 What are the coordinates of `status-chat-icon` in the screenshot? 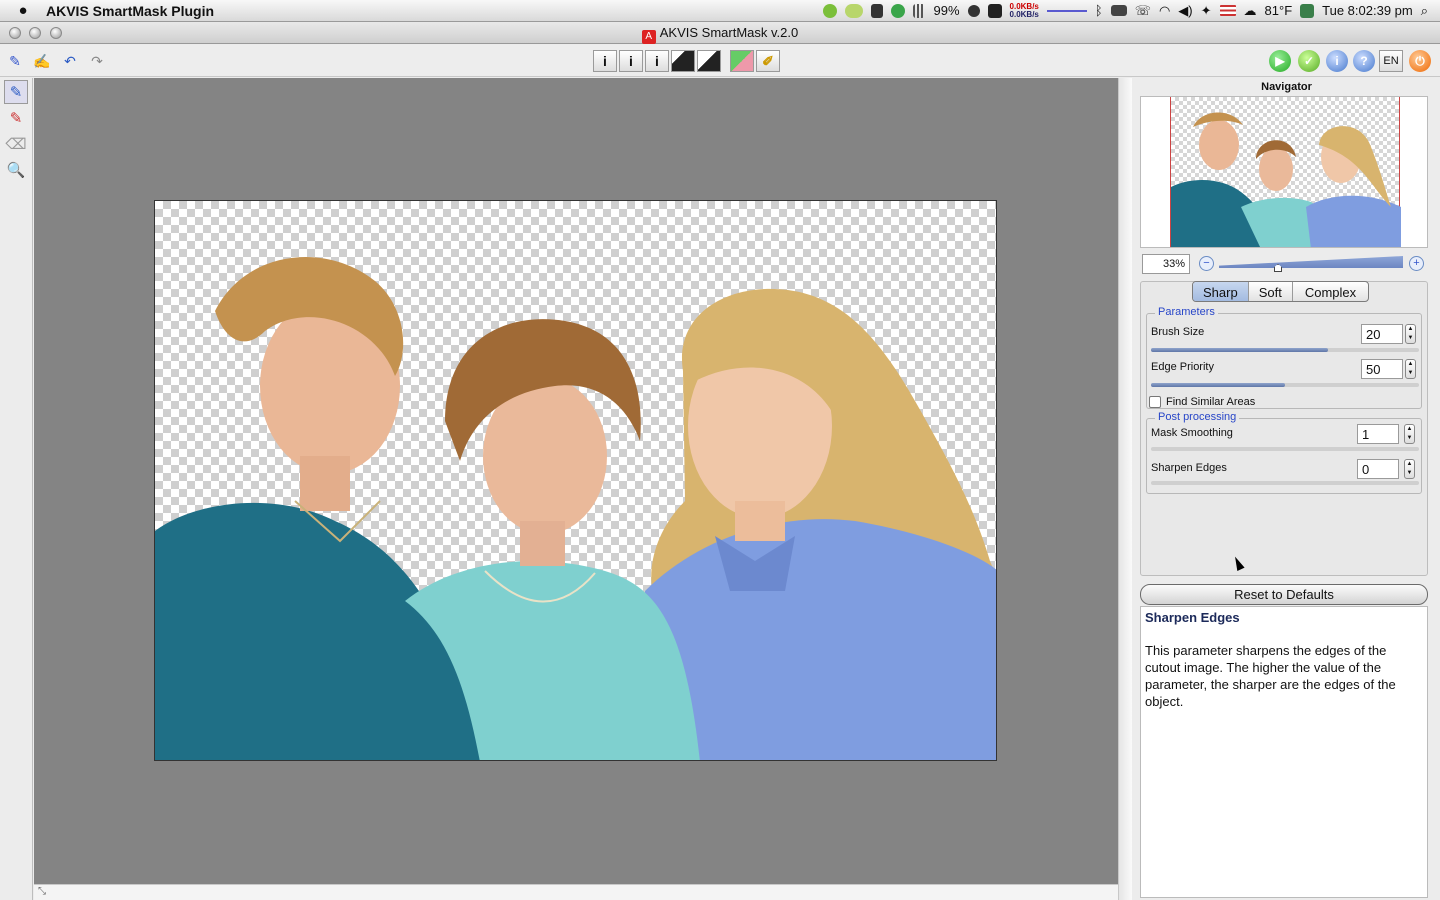 It's located at (854, 10).